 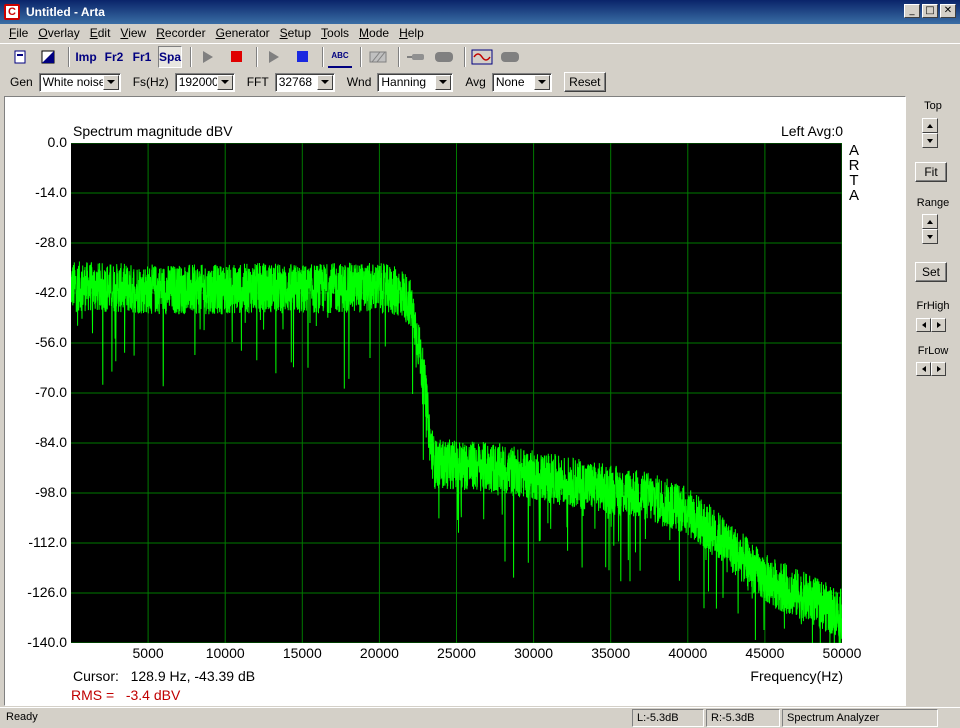 What do you see at coordinates (854, 165) in the screenshot?
I see `arta-letter: R` at bounding box center [854, 165].